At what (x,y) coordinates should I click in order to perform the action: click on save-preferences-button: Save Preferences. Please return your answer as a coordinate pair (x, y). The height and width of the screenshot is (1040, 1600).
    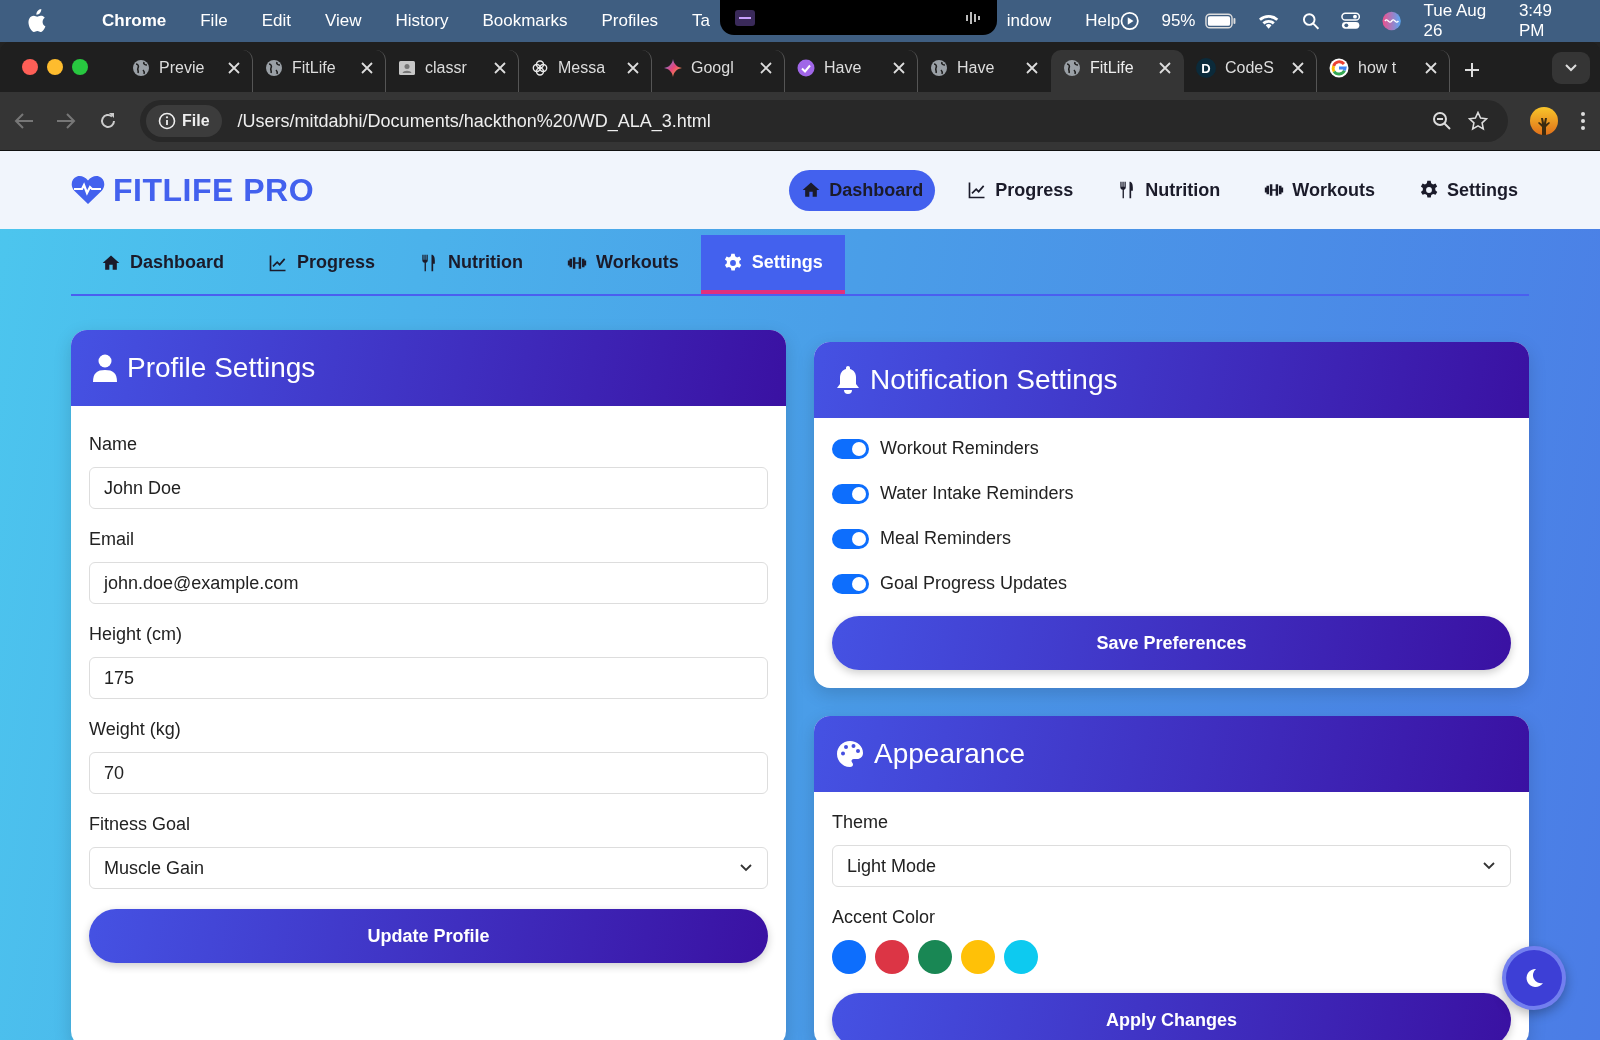
    Looking at the image, I should click on (1171, 643).